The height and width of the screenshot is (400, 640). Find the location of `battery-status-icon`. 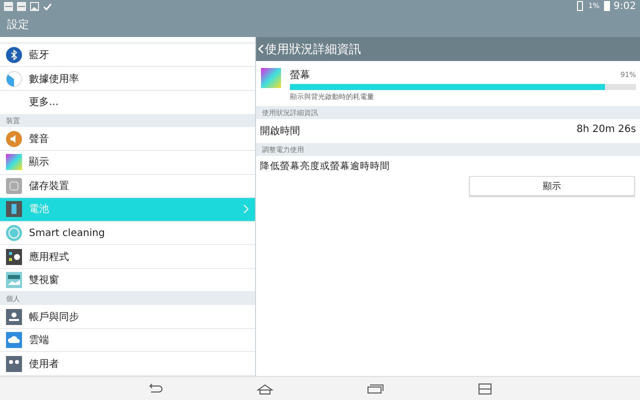

battery-status-icon is located at coordinates (607, 6).